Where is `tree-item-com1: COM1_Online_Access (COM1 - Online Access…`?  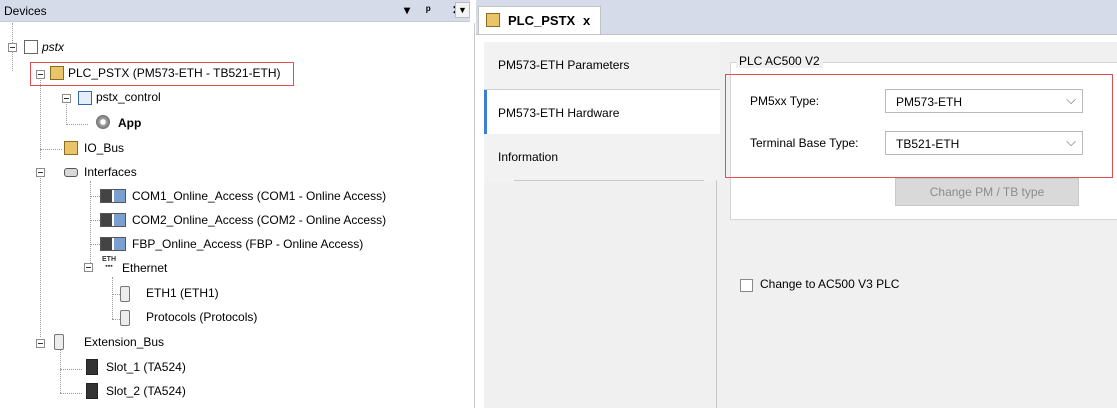 tree-item-com1: COM1_Online_Access (COM1 - Online Access… is located at coordinates (259, 196).